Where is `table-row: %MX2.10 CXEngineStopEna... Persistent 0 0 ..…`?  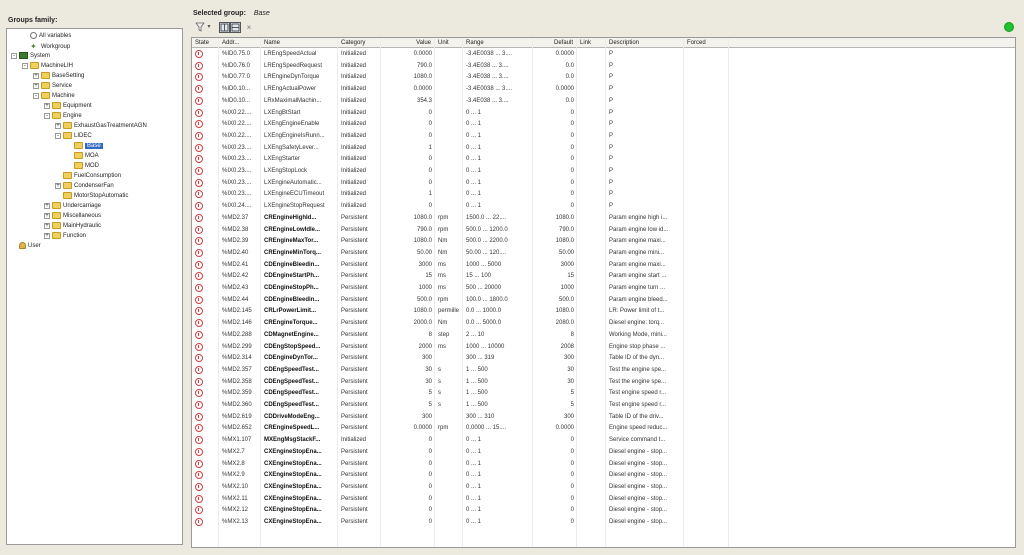
table-row: %MX2.10 CXEngineStopEna... Persistent 0 0 ..… is located at coordinates (603, 487).